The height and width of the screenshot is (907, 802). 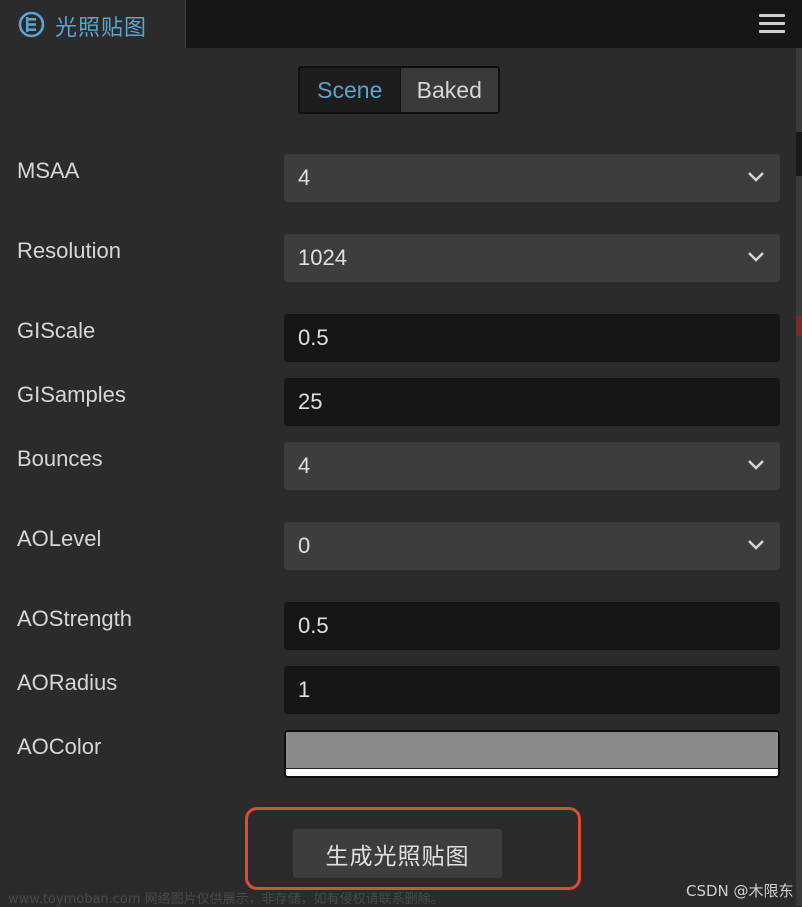 I want to click on bounces-value: 4, so click(x=304, y=465).